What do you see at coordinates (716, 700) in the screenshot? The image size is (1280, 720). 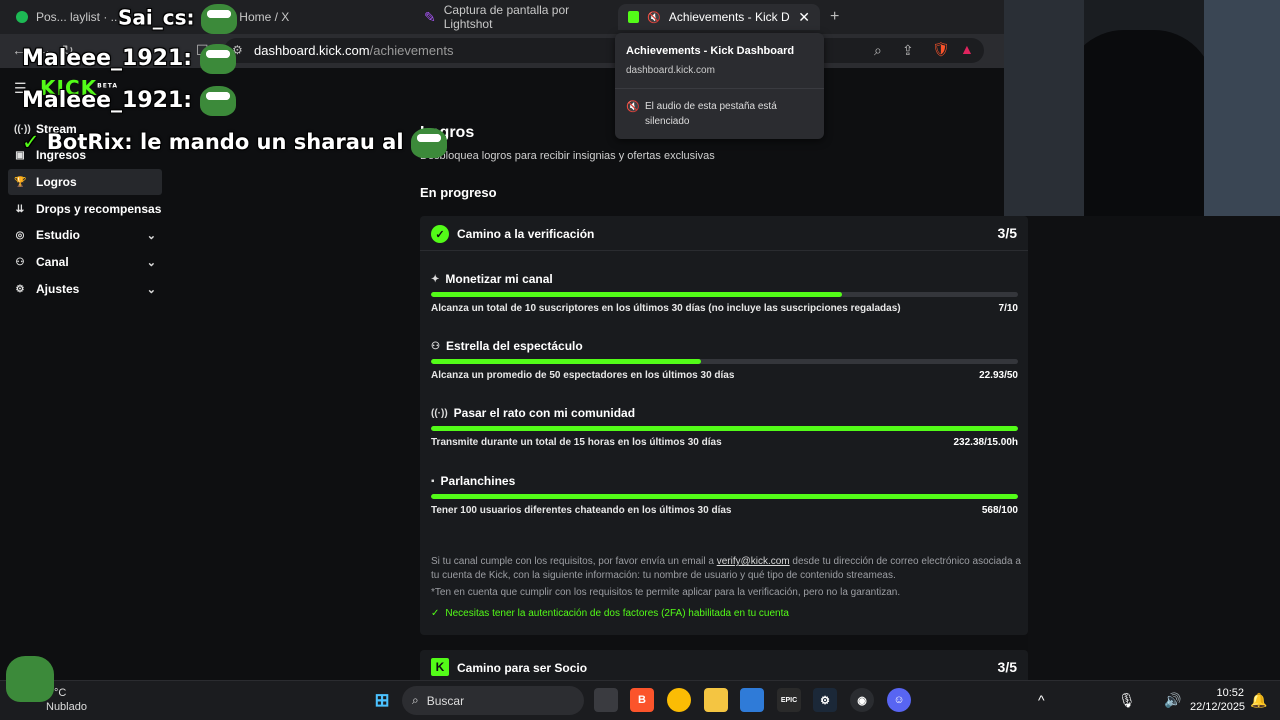 I see `file-explorer-icon` at bounding box center [716, 700].